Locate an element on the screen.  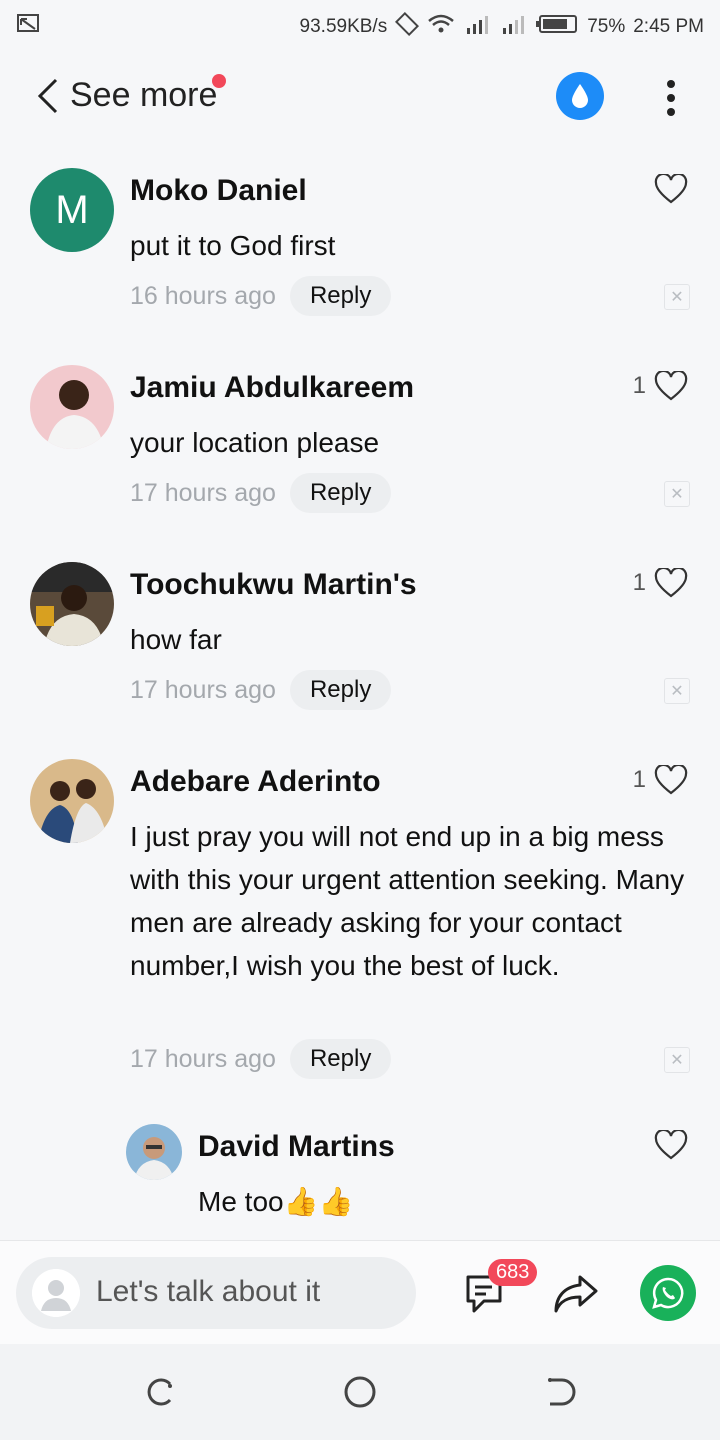
recent-apps-button is located at coordinates (160, 1392).